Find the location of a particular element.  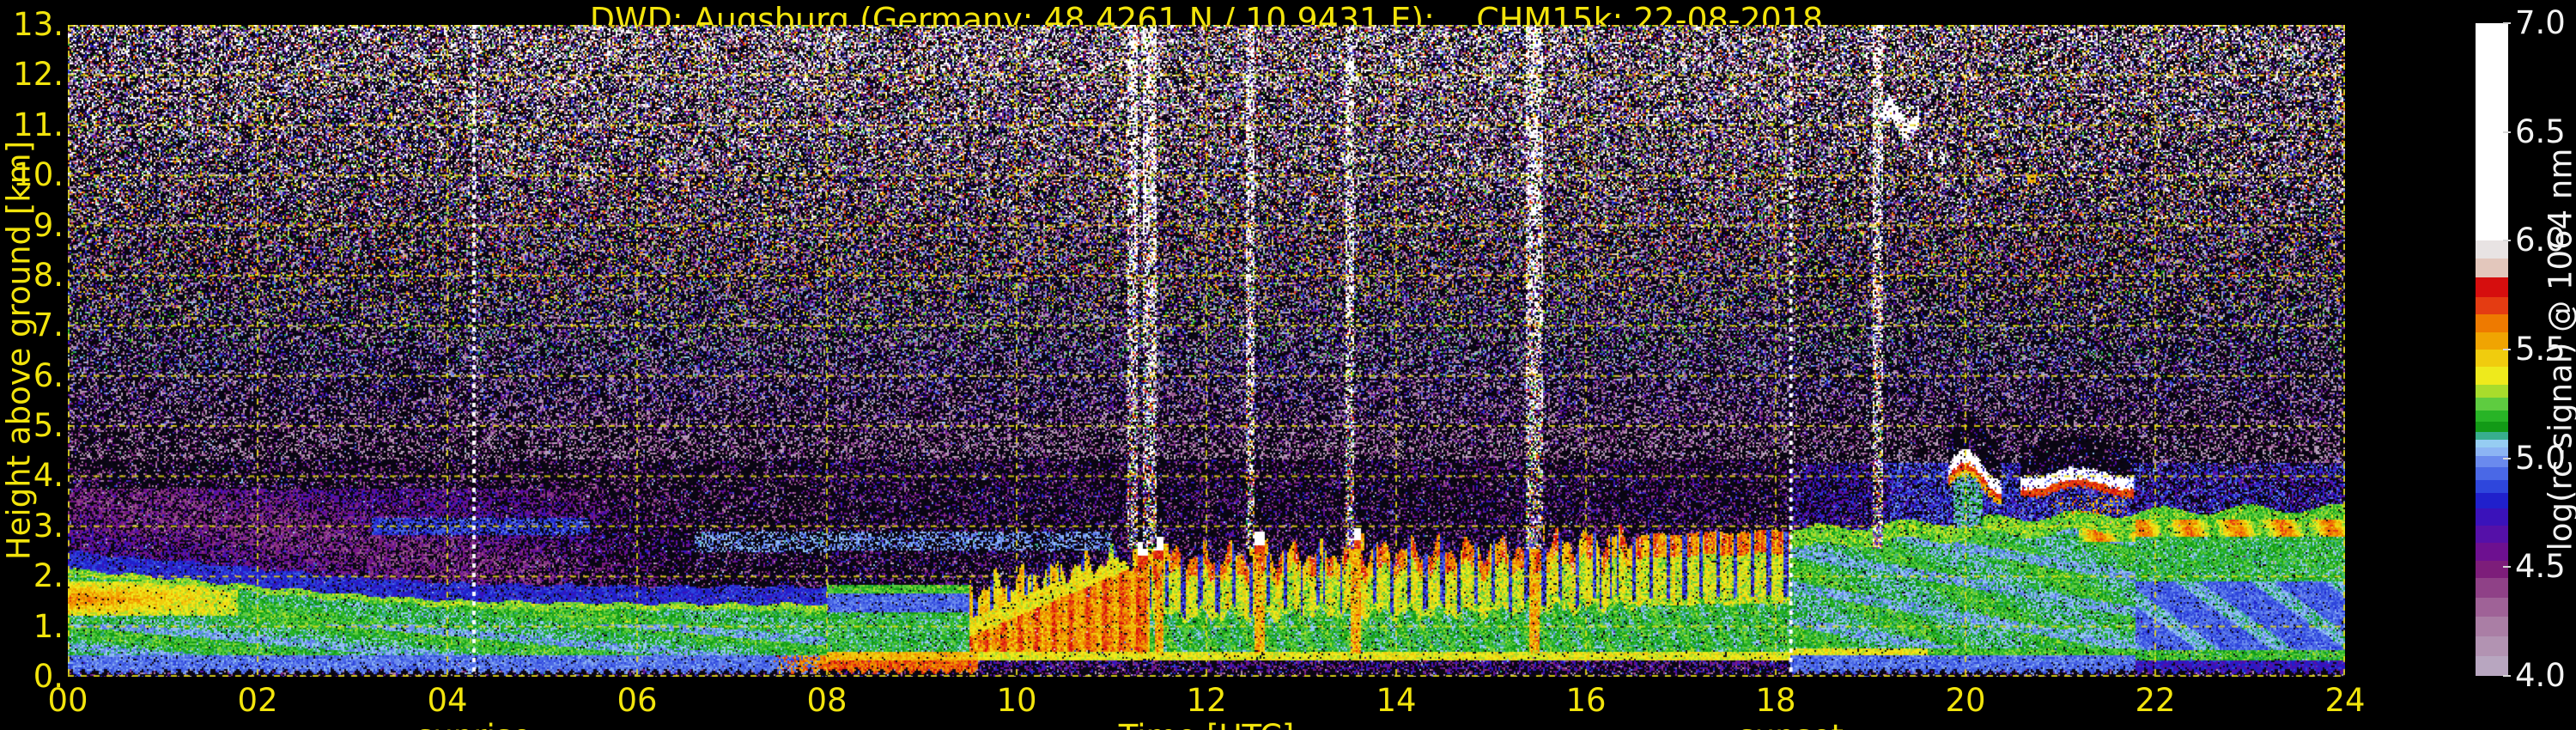

sunset-label: sunset is located at coordinates (1791, 725).